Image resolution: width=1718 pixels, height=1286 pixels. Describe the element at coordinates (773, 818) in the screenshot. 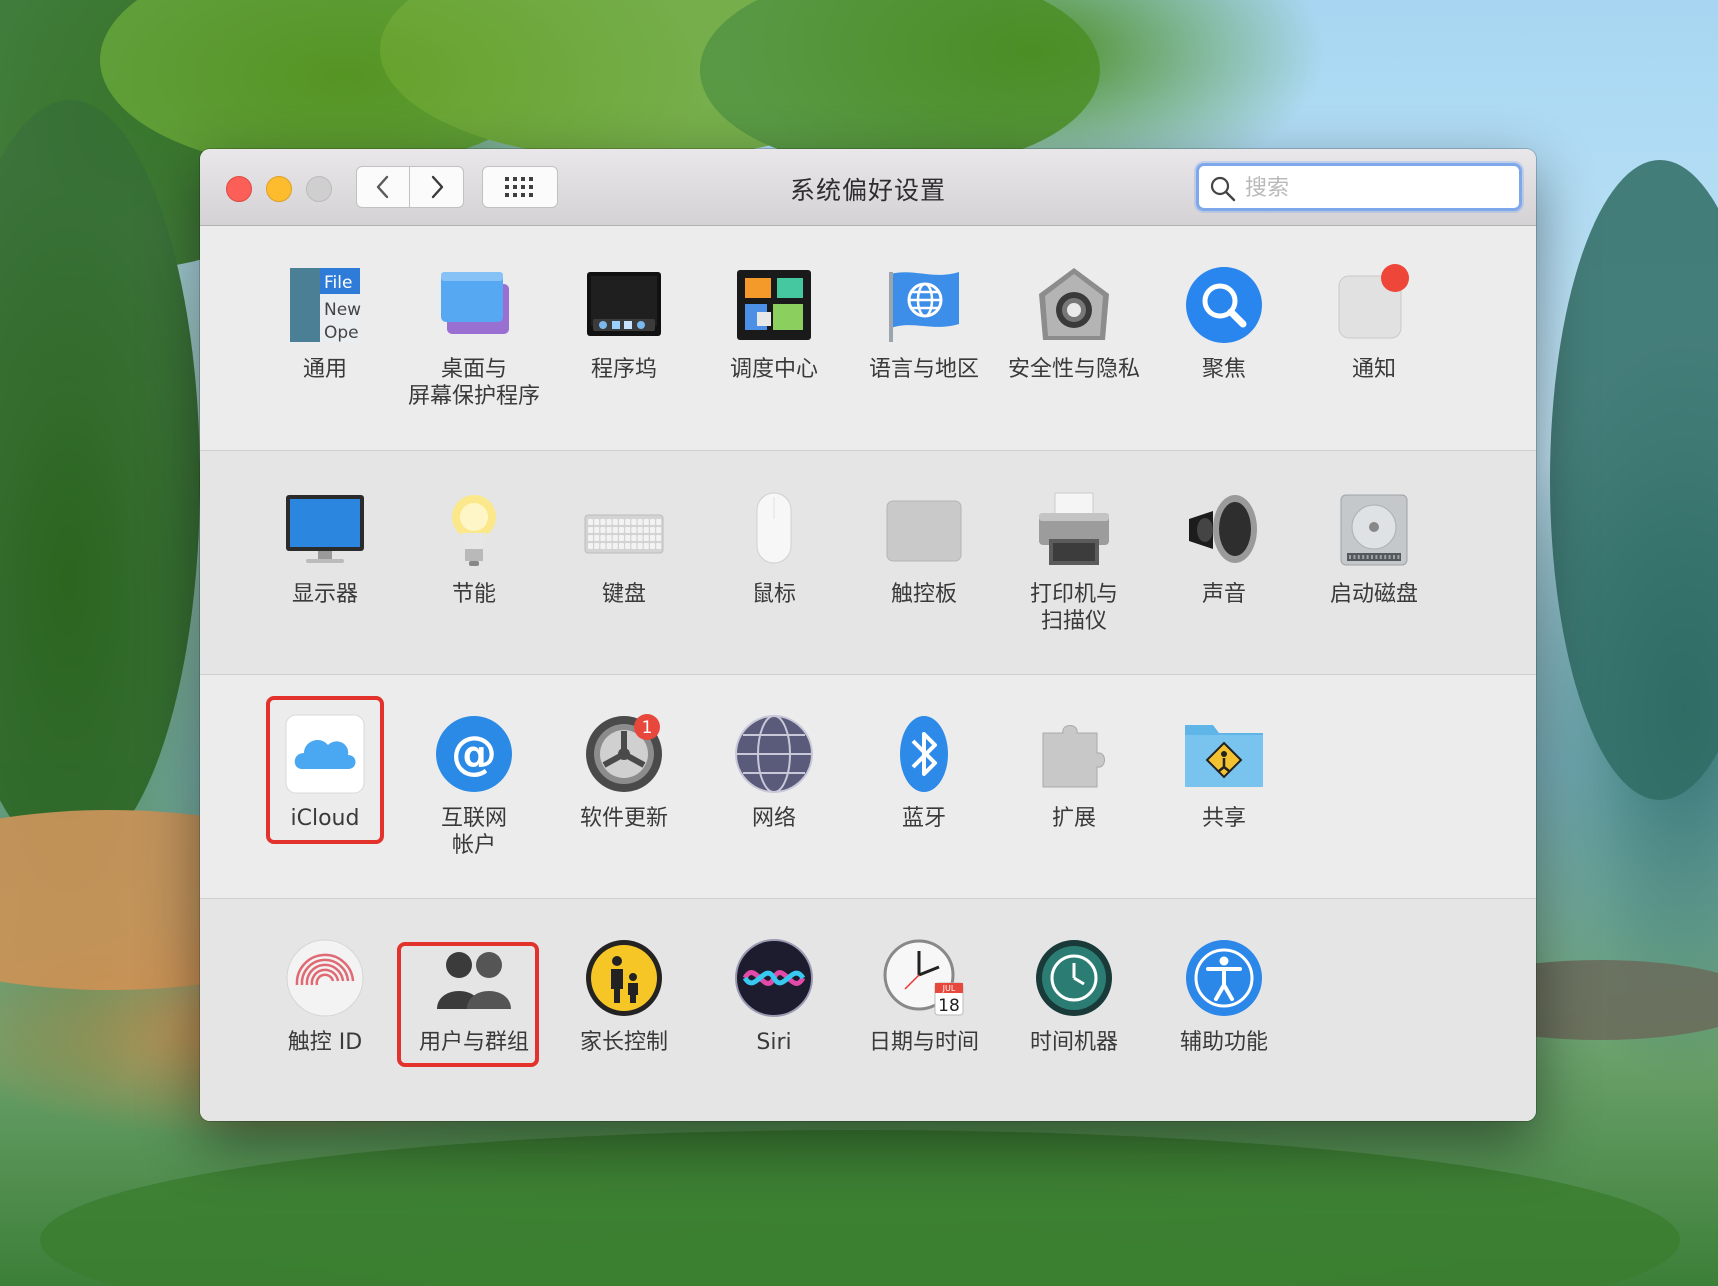

I see `pref-label: 网络` at that location.